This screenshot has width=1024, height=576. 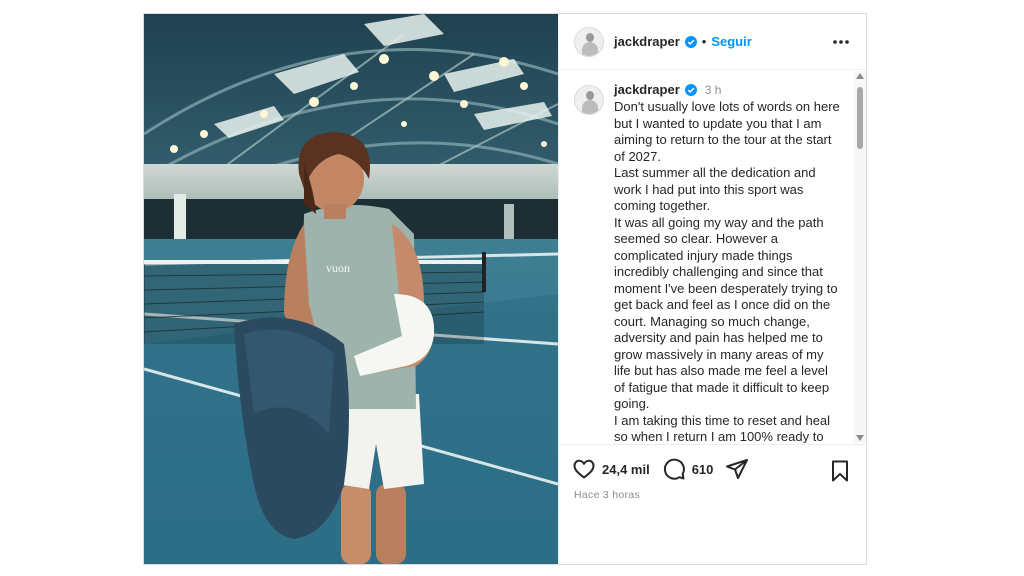 I want to click on post-time-ago: Hace 3 horas, so click(x=607, y=495).